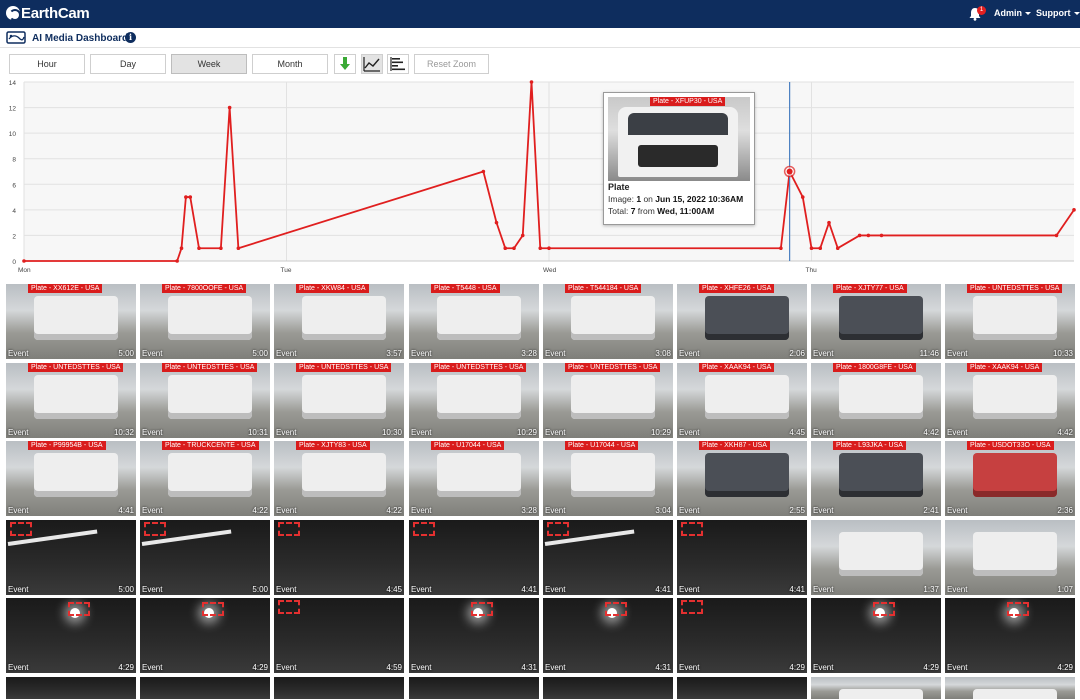  I want to click on horizontal-bars-icon, so click(397, 64).